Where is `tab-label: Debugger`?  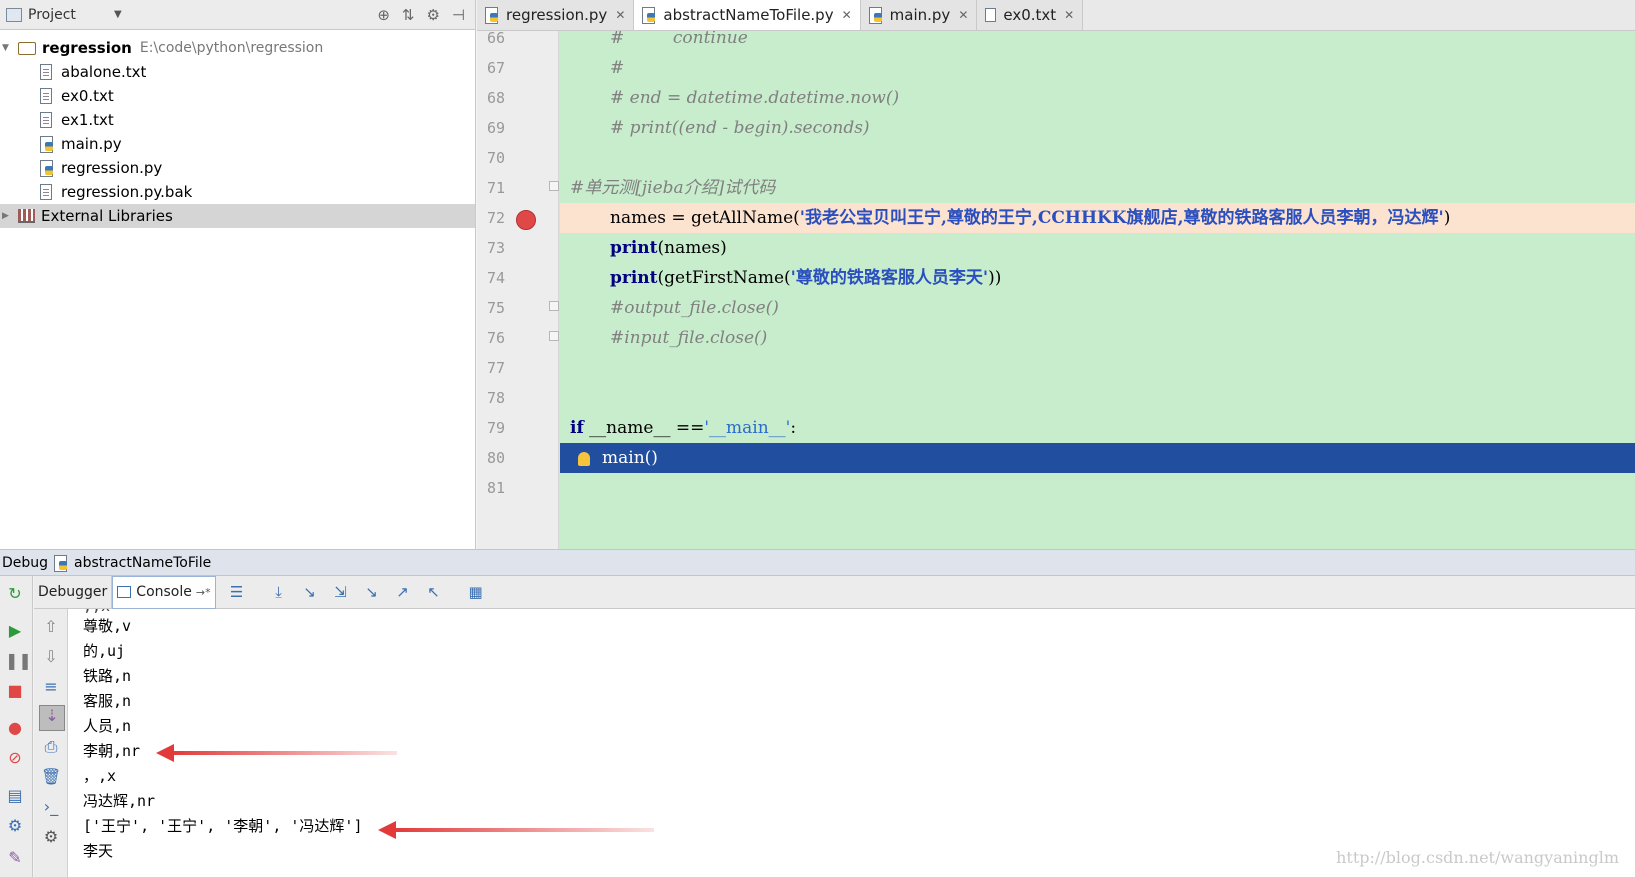
tab-label: Debugger is located at coordinates (73, 592).